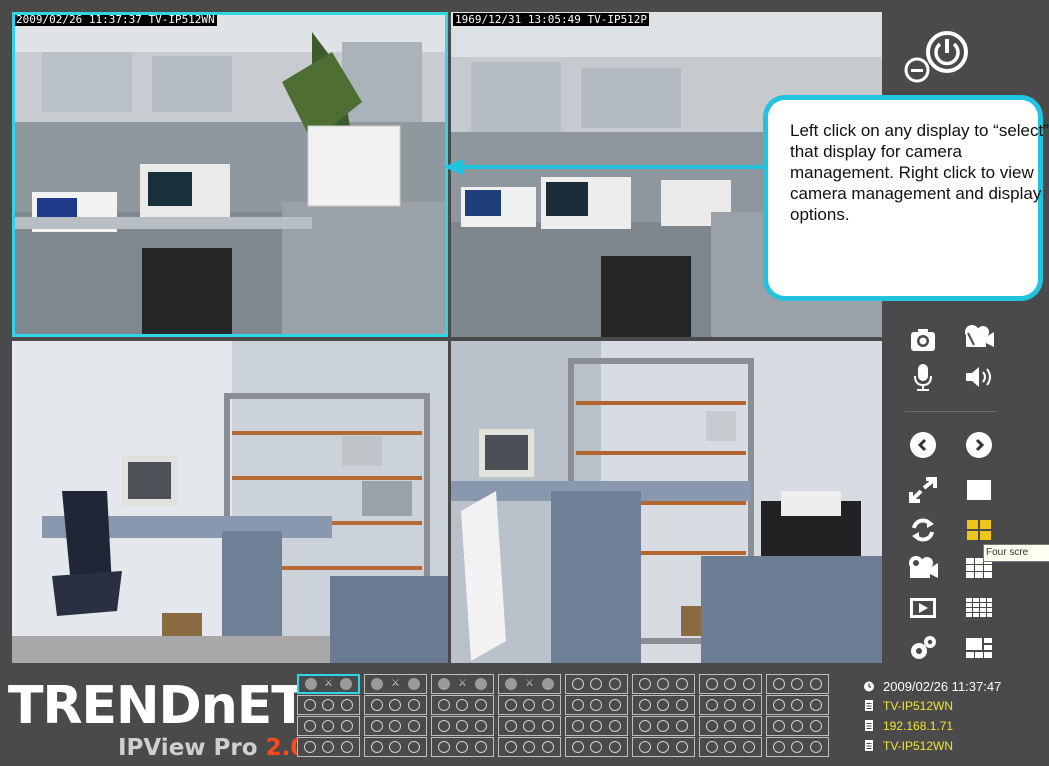 The width and height of the screenshot is (1049, 766). What do you see at coordinates (605, 167) in the screenshot?
I see `callout-arrow` at bounding box center [605, 167].